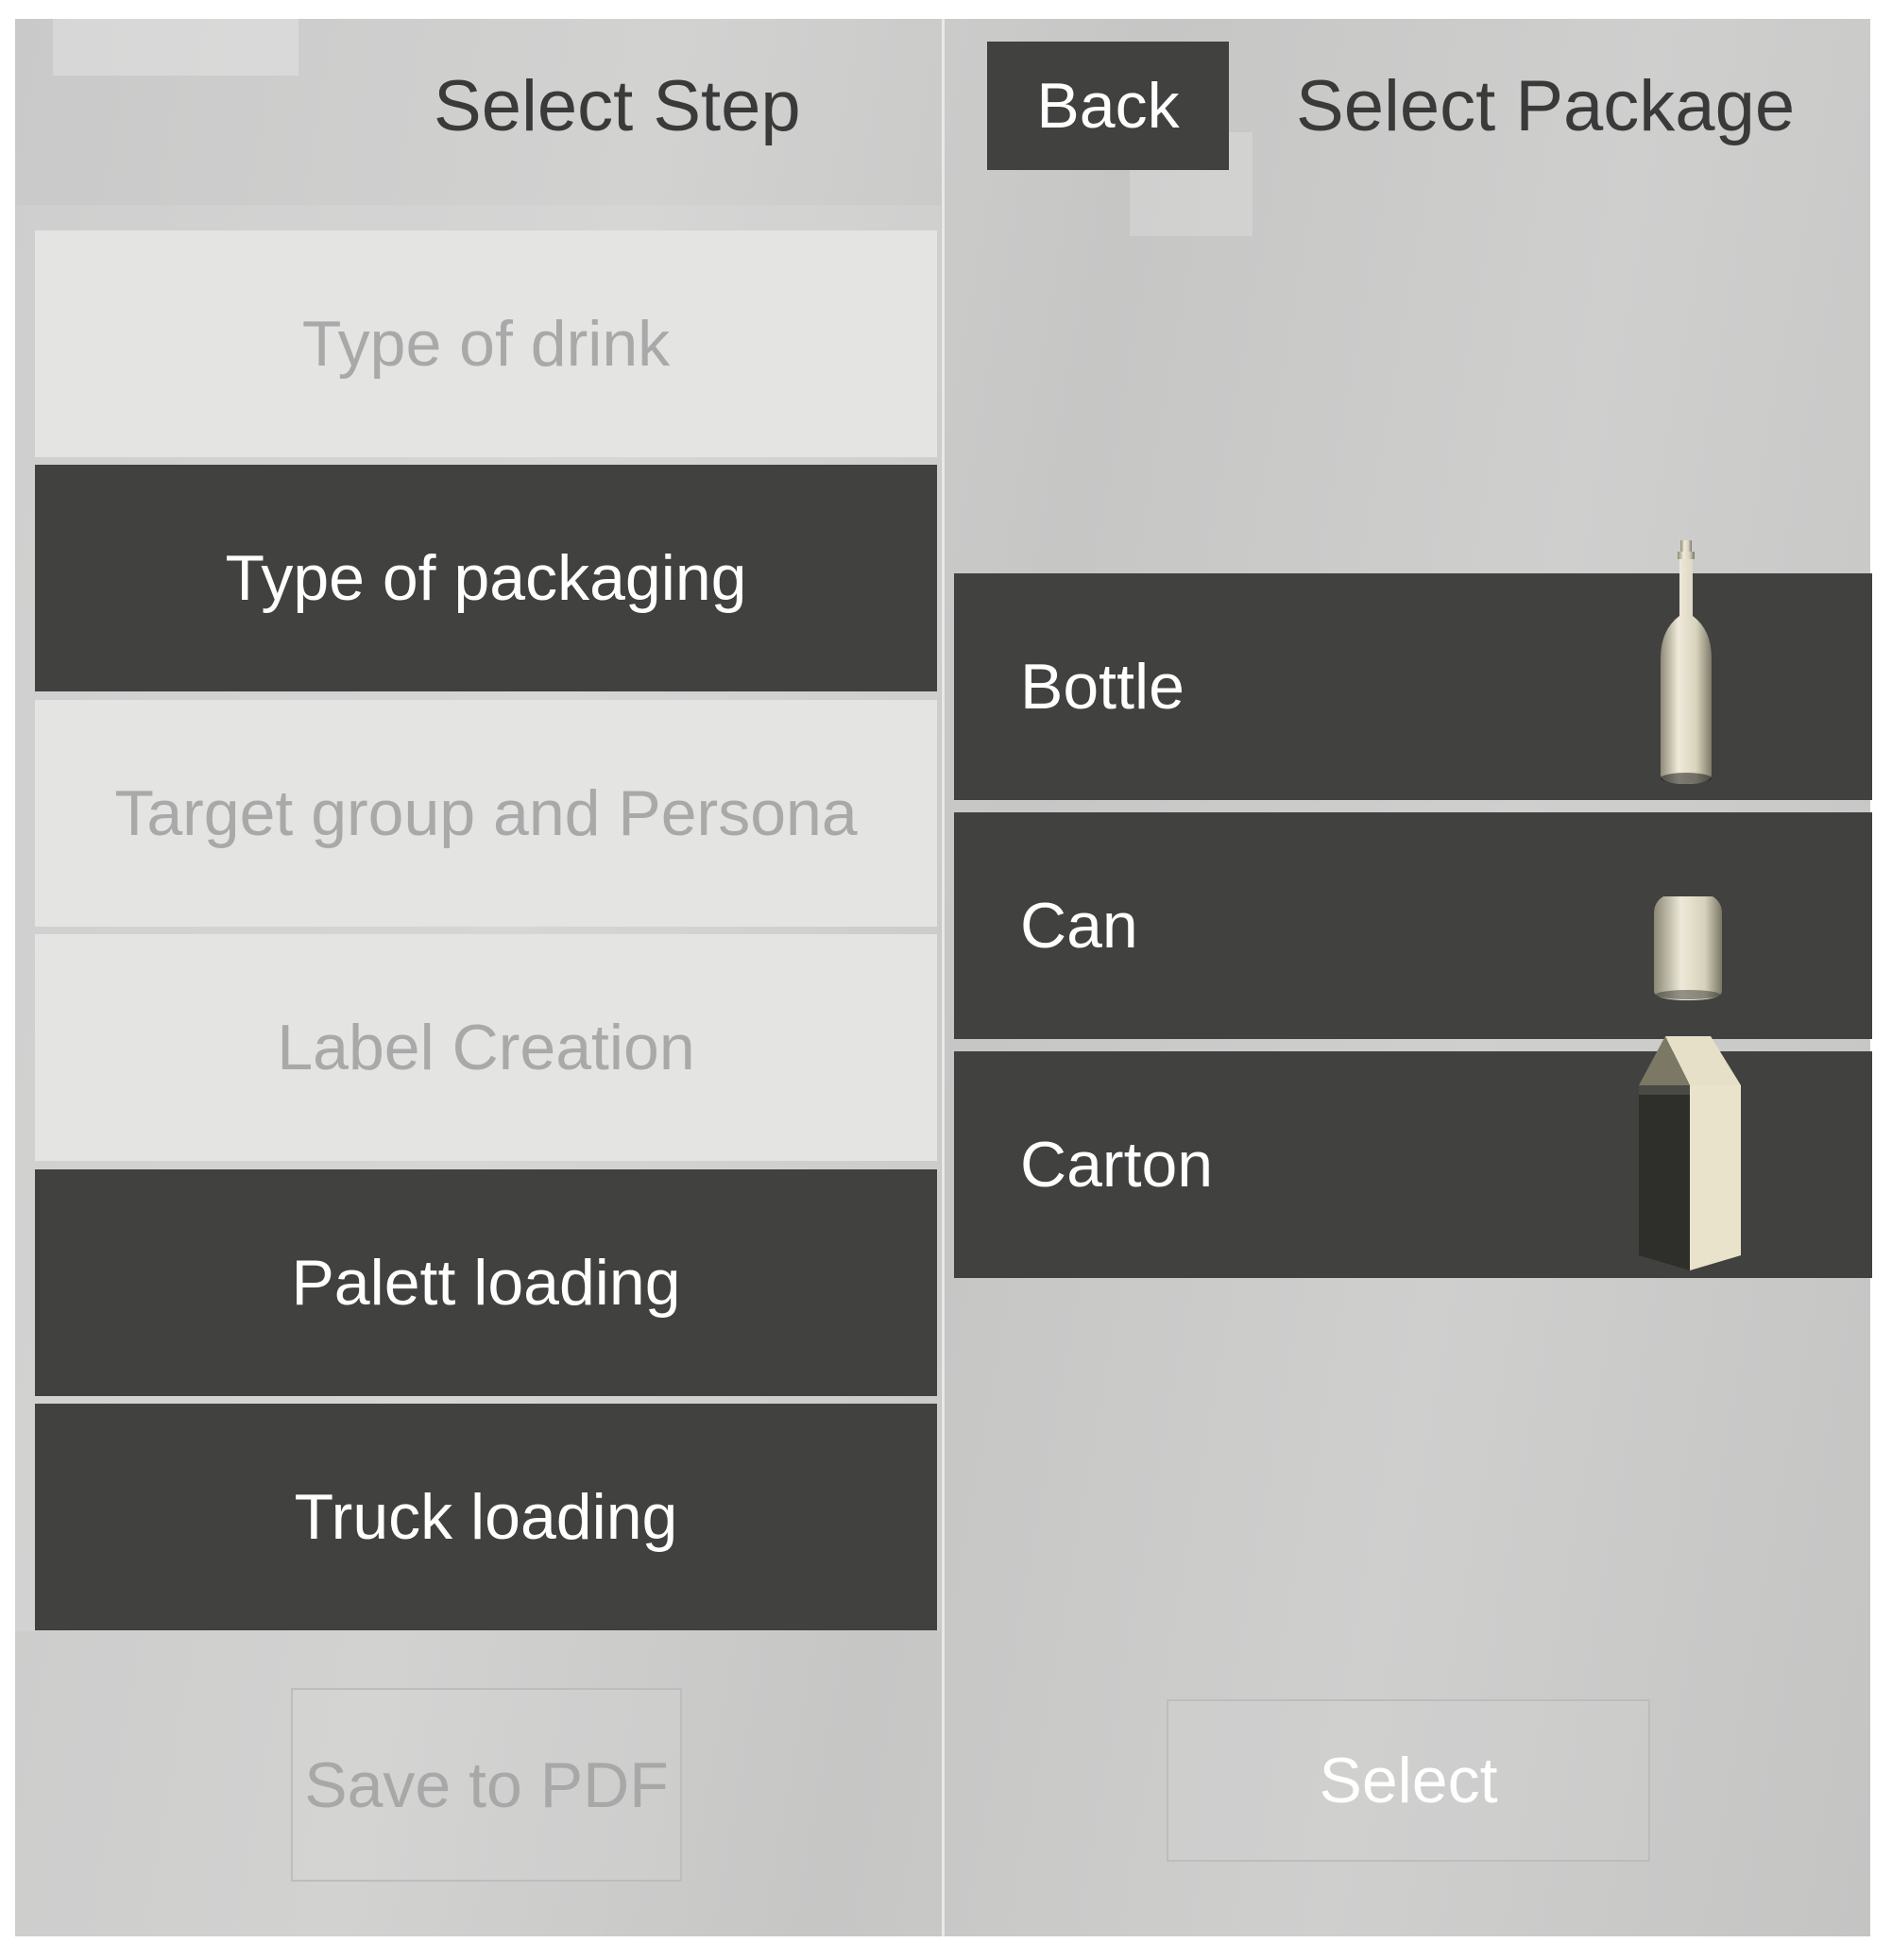 Image resolution: width=1892 pixels, height=1960 pixels. I want to click on step-item-label: Type of drink, so click(486, 344).